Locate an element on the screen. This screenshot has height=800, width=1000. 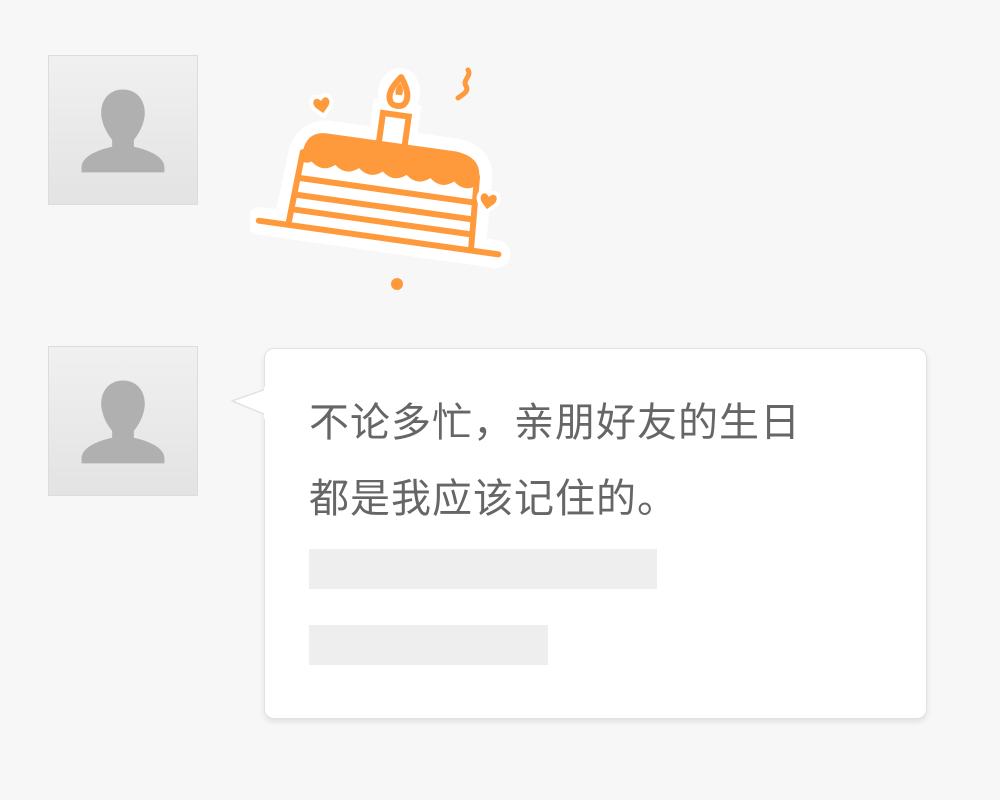
message-line: 都是我应该记住的。 is located at coordinates (493, 499).